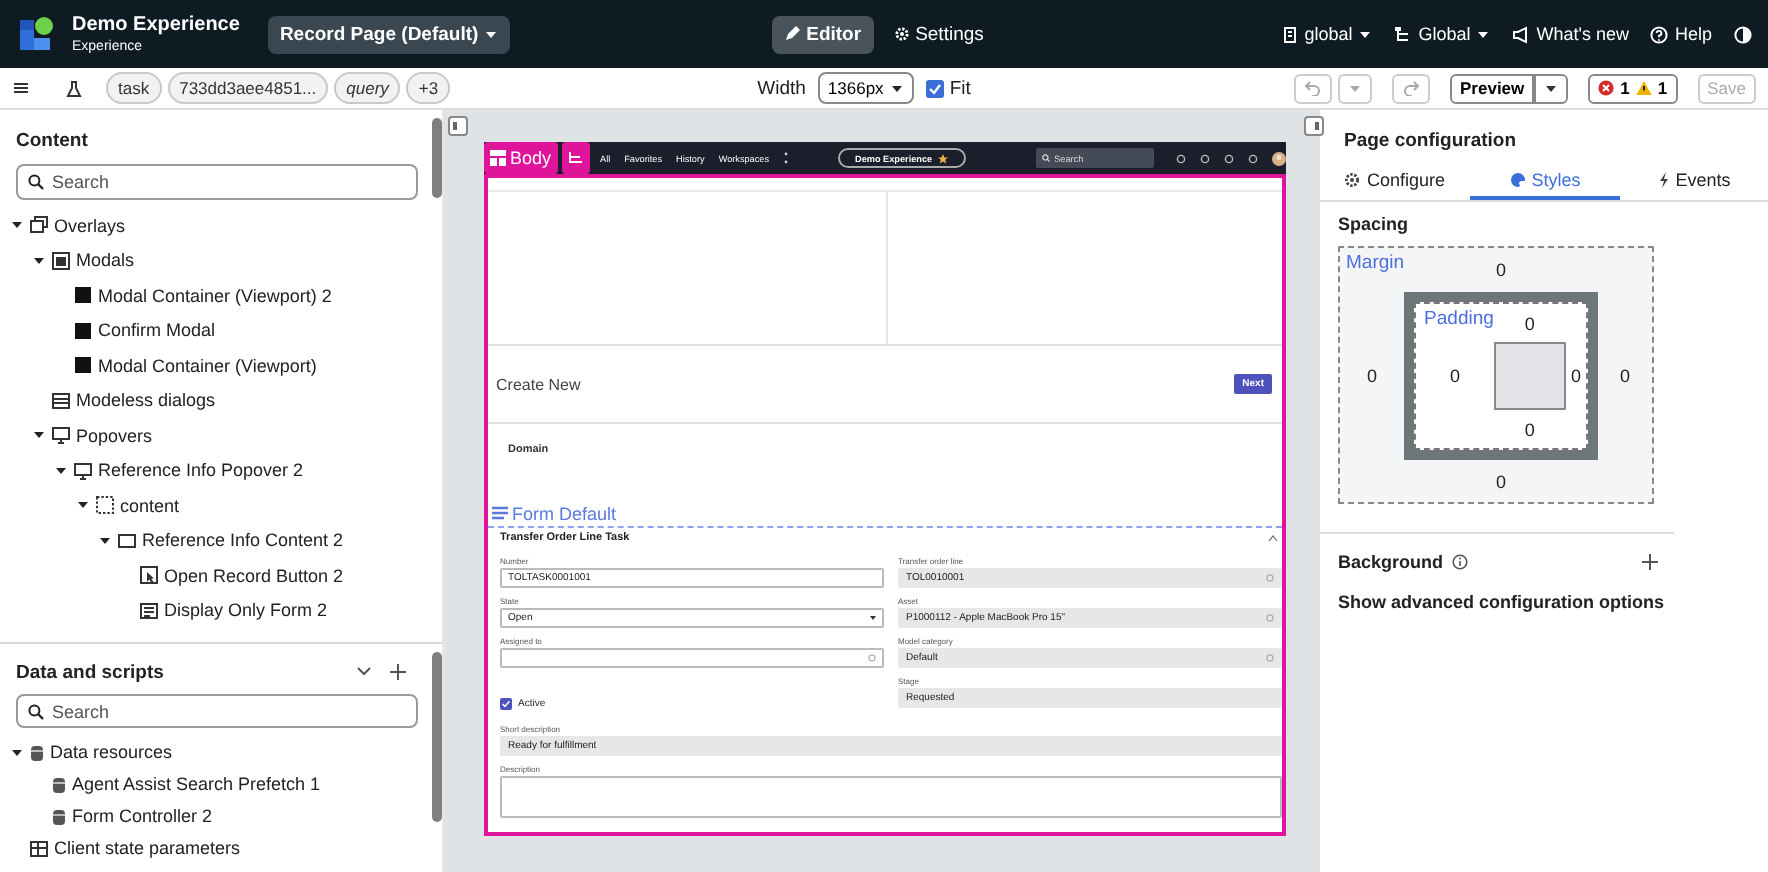 Image resolution: width=1768 pixels, height=872 pixels. Describe the element at coordinates (209, 784) in the screenshot. I see `tree-item: Agent Assist Search Prefetch 1` at that location.